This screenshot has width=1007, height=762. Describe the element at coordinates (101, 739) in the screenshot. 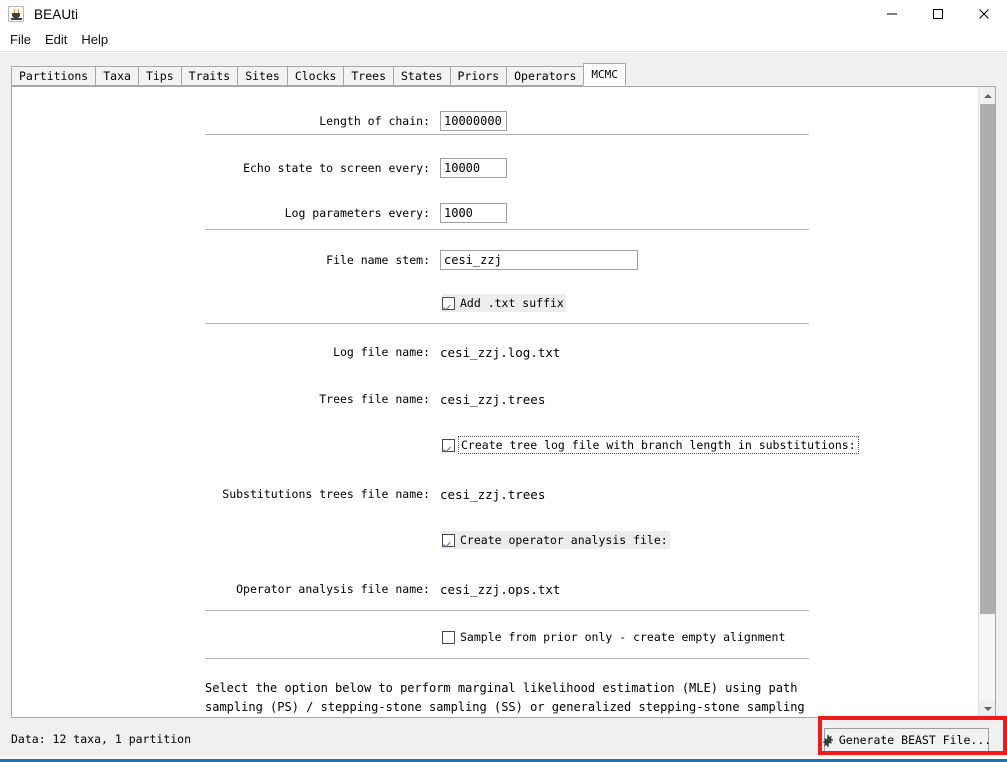

I see `data-summary-text: Data: 12 taxa, 1 partition` at that location.